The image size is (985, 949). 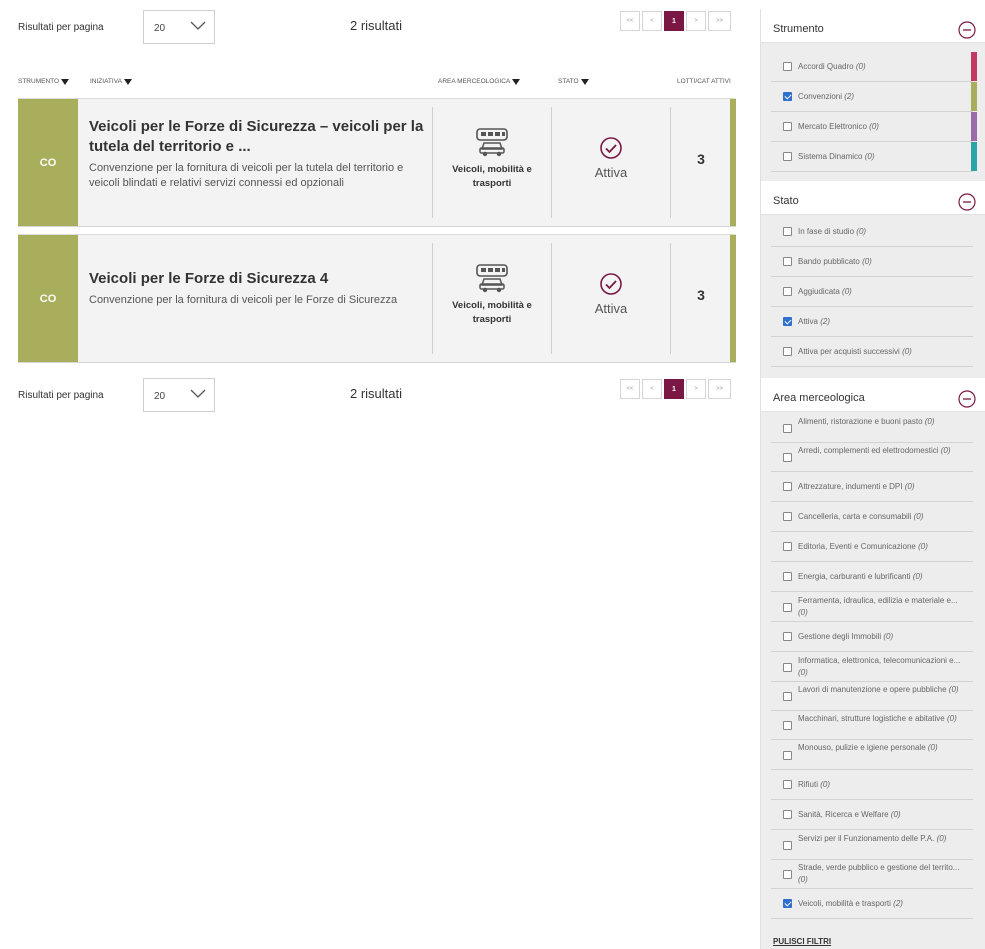 What do you see at coordinates (44, 81) in the screenshot?
I see `column-header-strumento: STRUMENTO` at bounding box center [44, 81].